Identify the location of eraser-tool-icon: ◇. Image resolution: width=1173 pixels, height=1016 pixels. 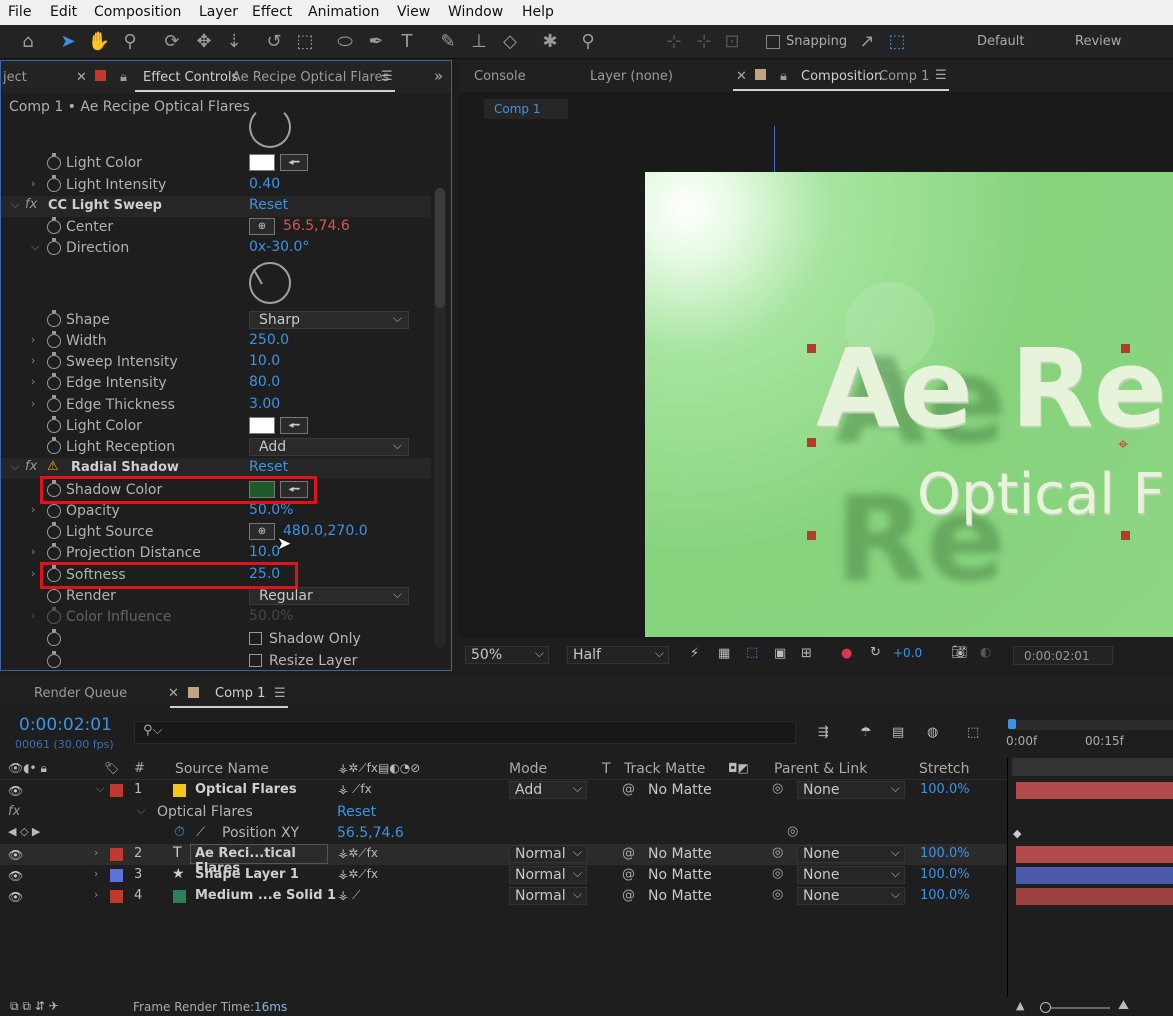
(510, 42).